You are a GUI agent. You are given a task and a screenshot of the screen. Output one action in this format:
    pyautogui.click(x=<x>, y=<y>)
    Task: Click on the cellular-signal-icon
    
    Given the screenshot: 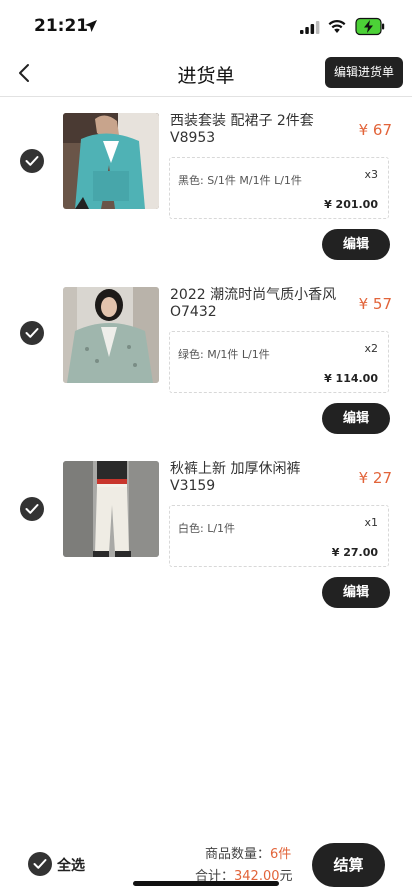 What is the action you would take?
    pyautogui.click(x=310, y=27)
    